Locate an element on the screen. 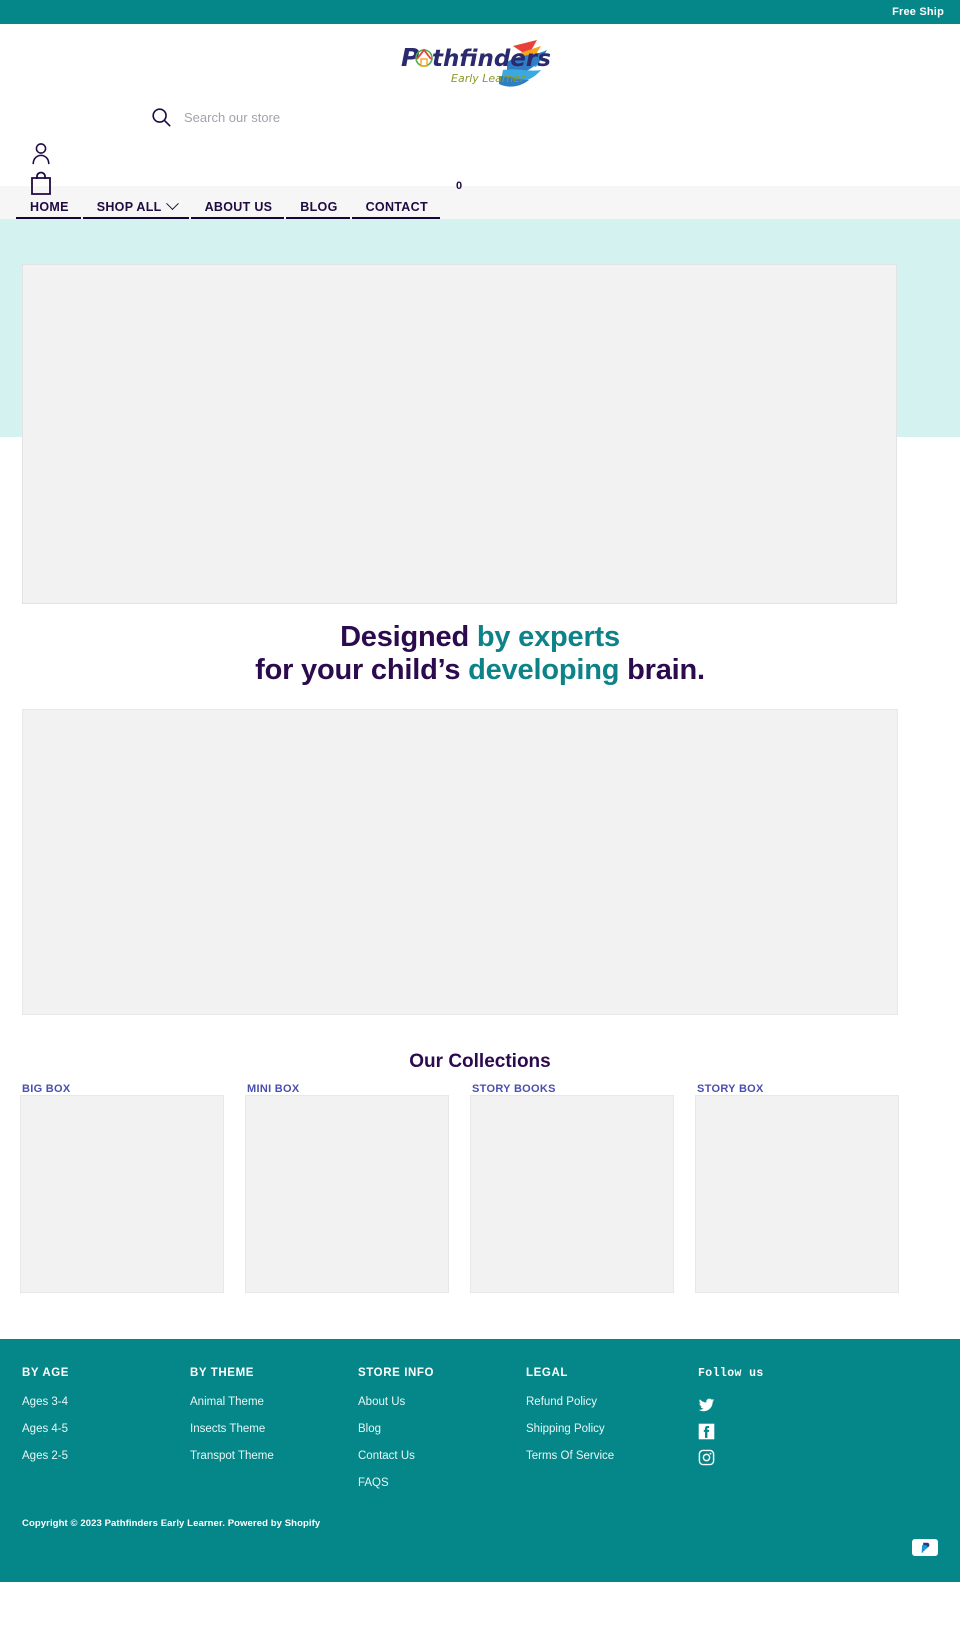  headline-text-designed: Designed is located at coordinates (408, 637).